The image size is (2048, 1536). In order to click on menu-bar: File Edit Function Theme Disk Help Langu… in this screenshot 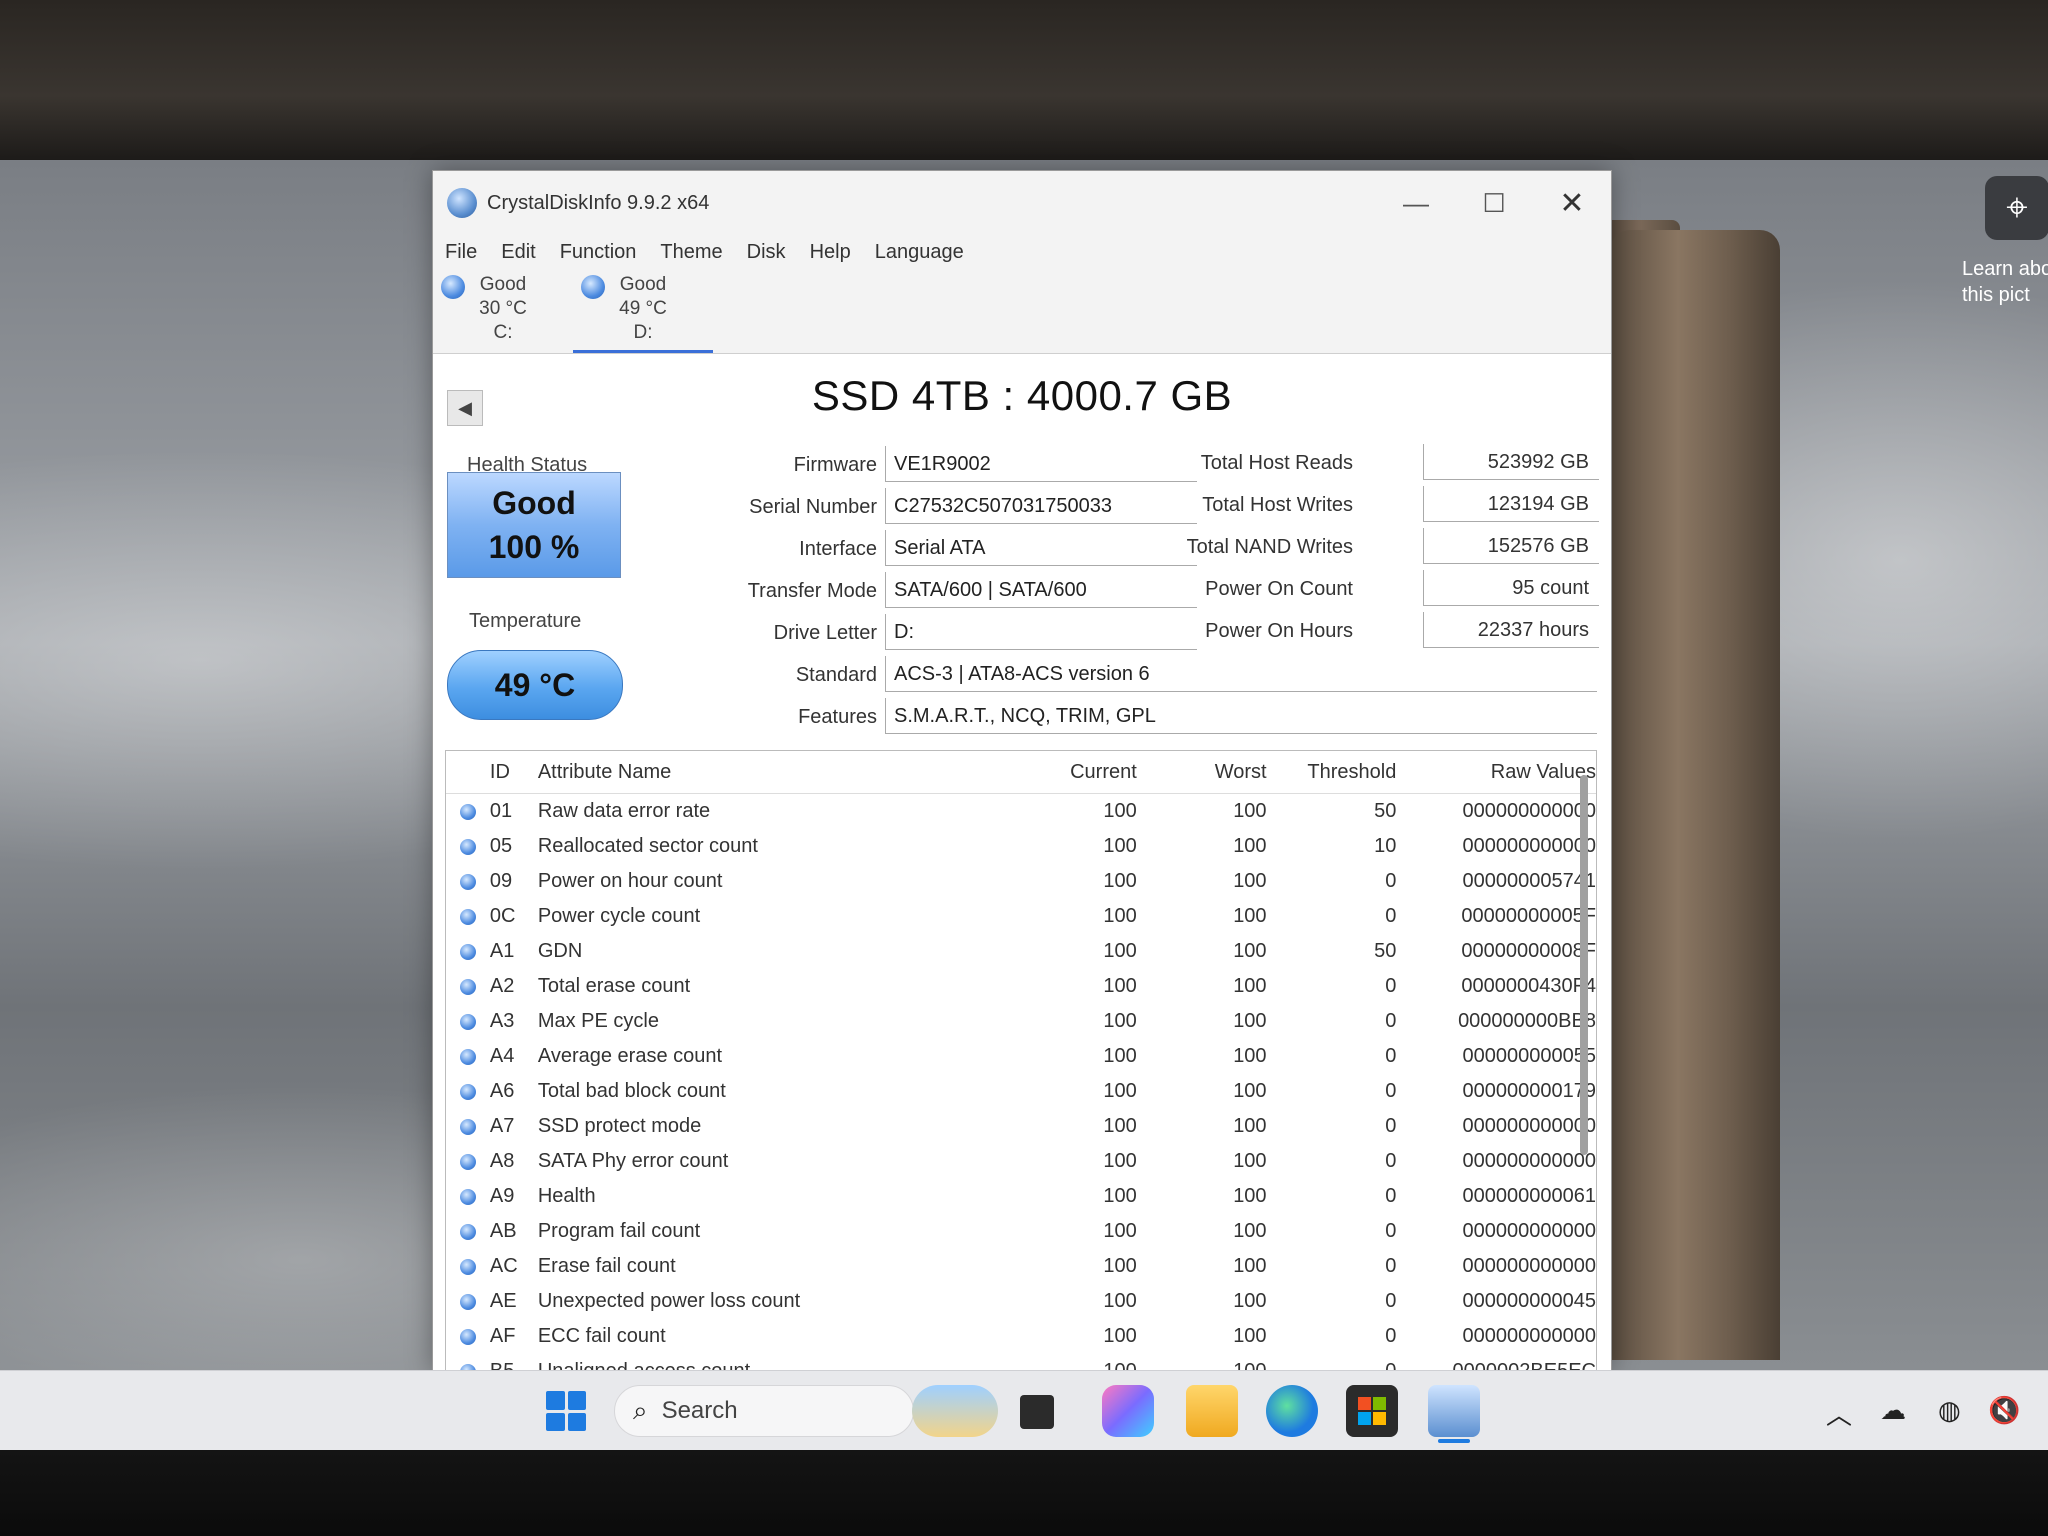, I will do `click(1022, 252)`.